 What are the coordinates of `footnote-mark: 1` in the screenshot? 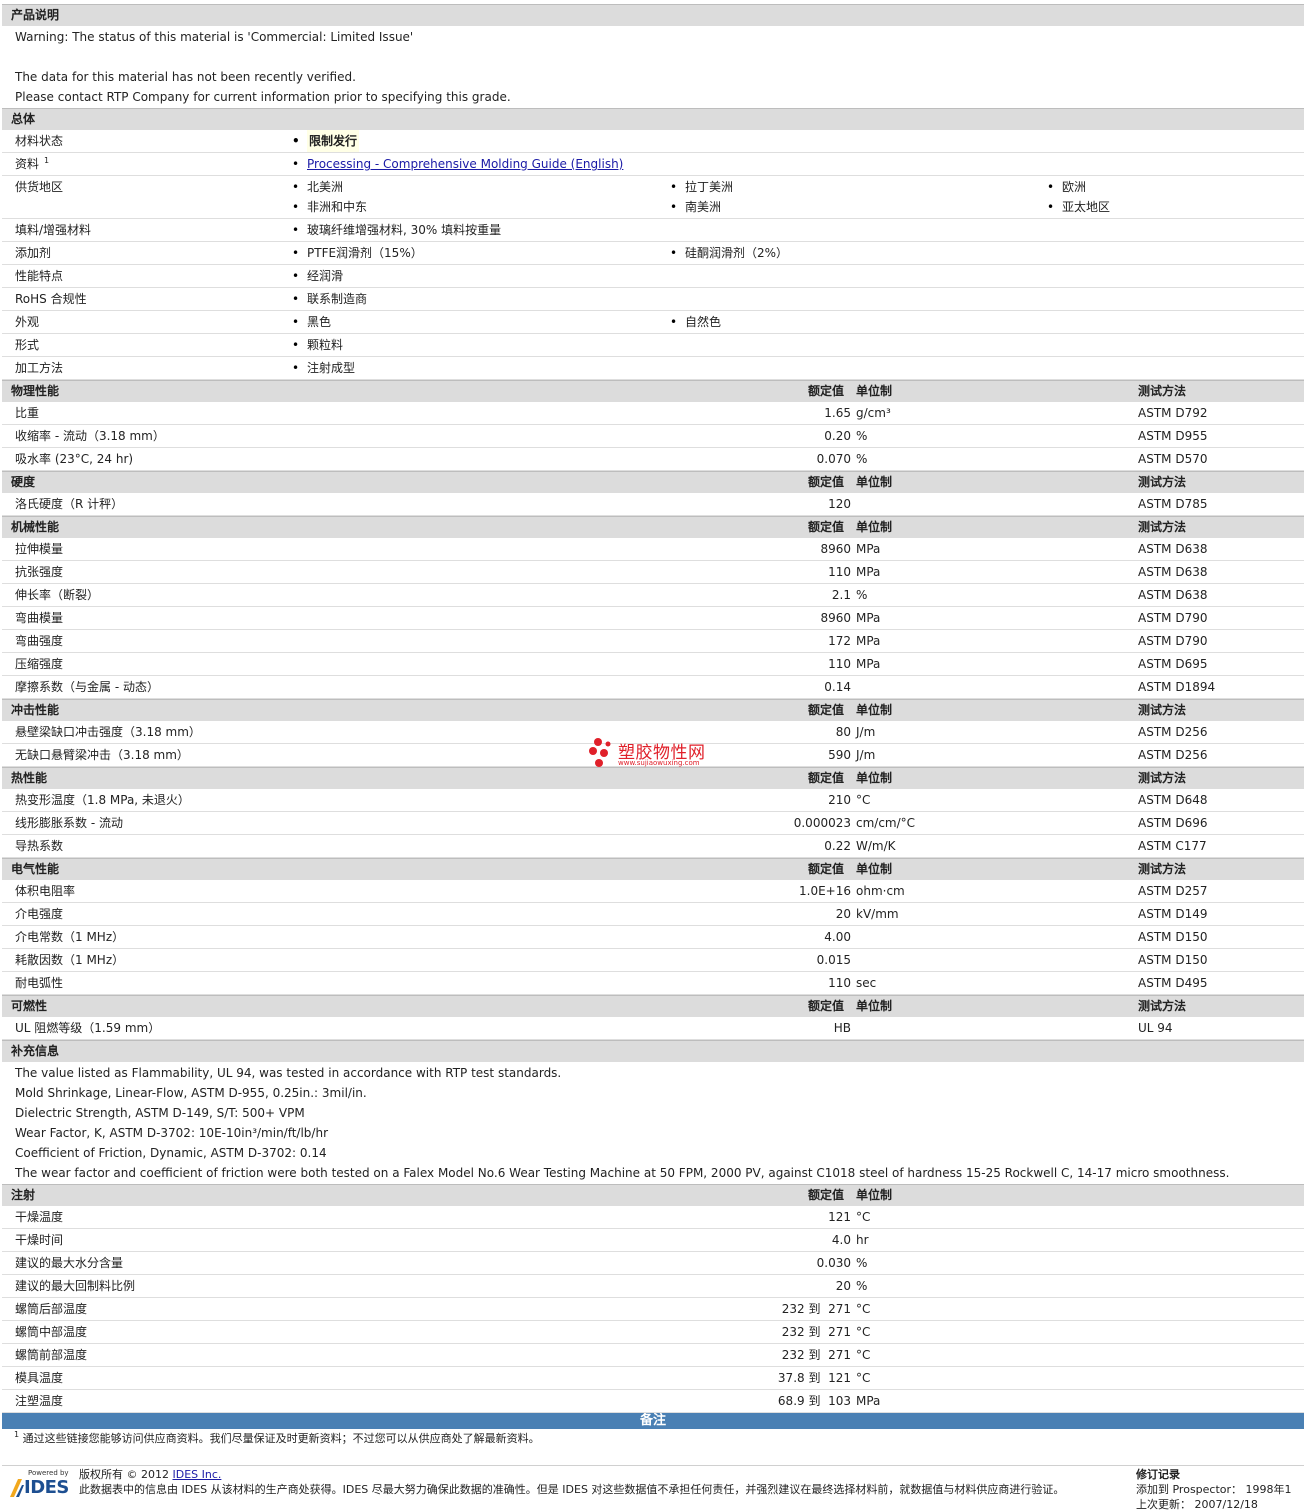 It's located at (17, 1434).